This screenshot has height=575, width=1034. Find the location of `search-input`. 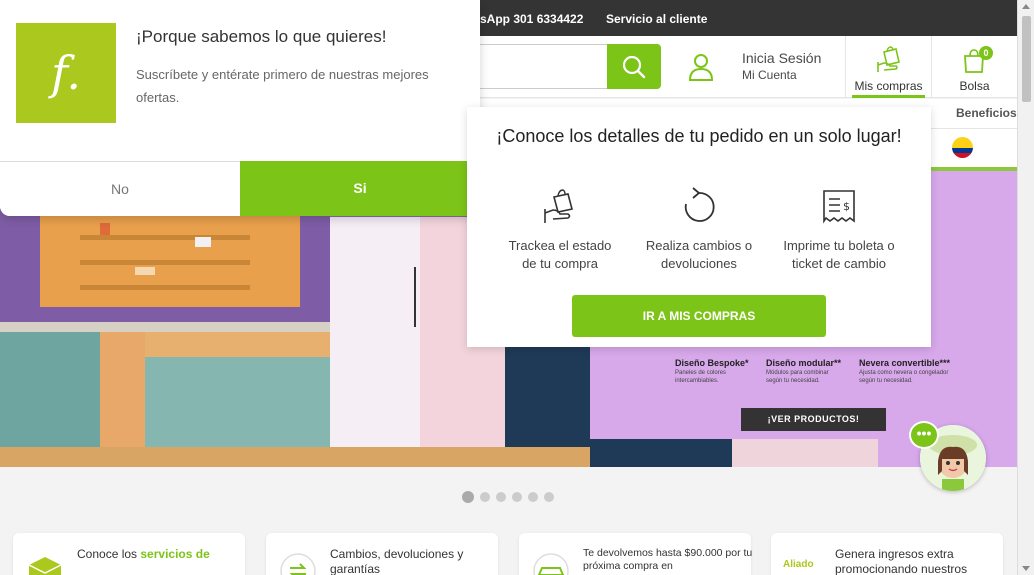

search-input is located at coordinates (540, 66).